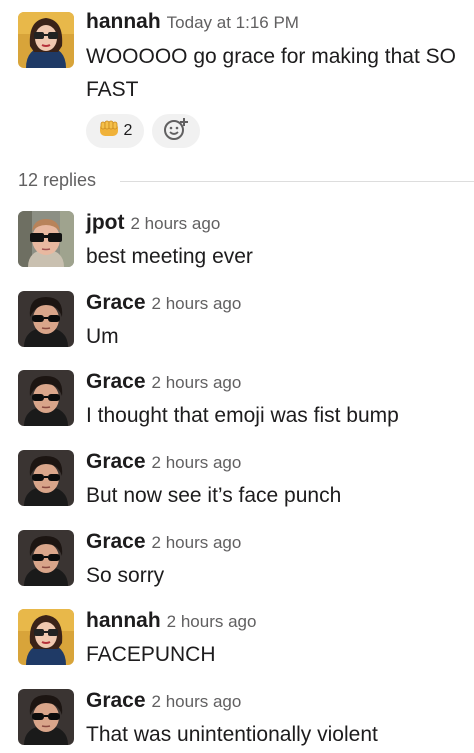 This screenshot has height=753, width=474. I want to click on author-name: jpot, so click(105, 222).